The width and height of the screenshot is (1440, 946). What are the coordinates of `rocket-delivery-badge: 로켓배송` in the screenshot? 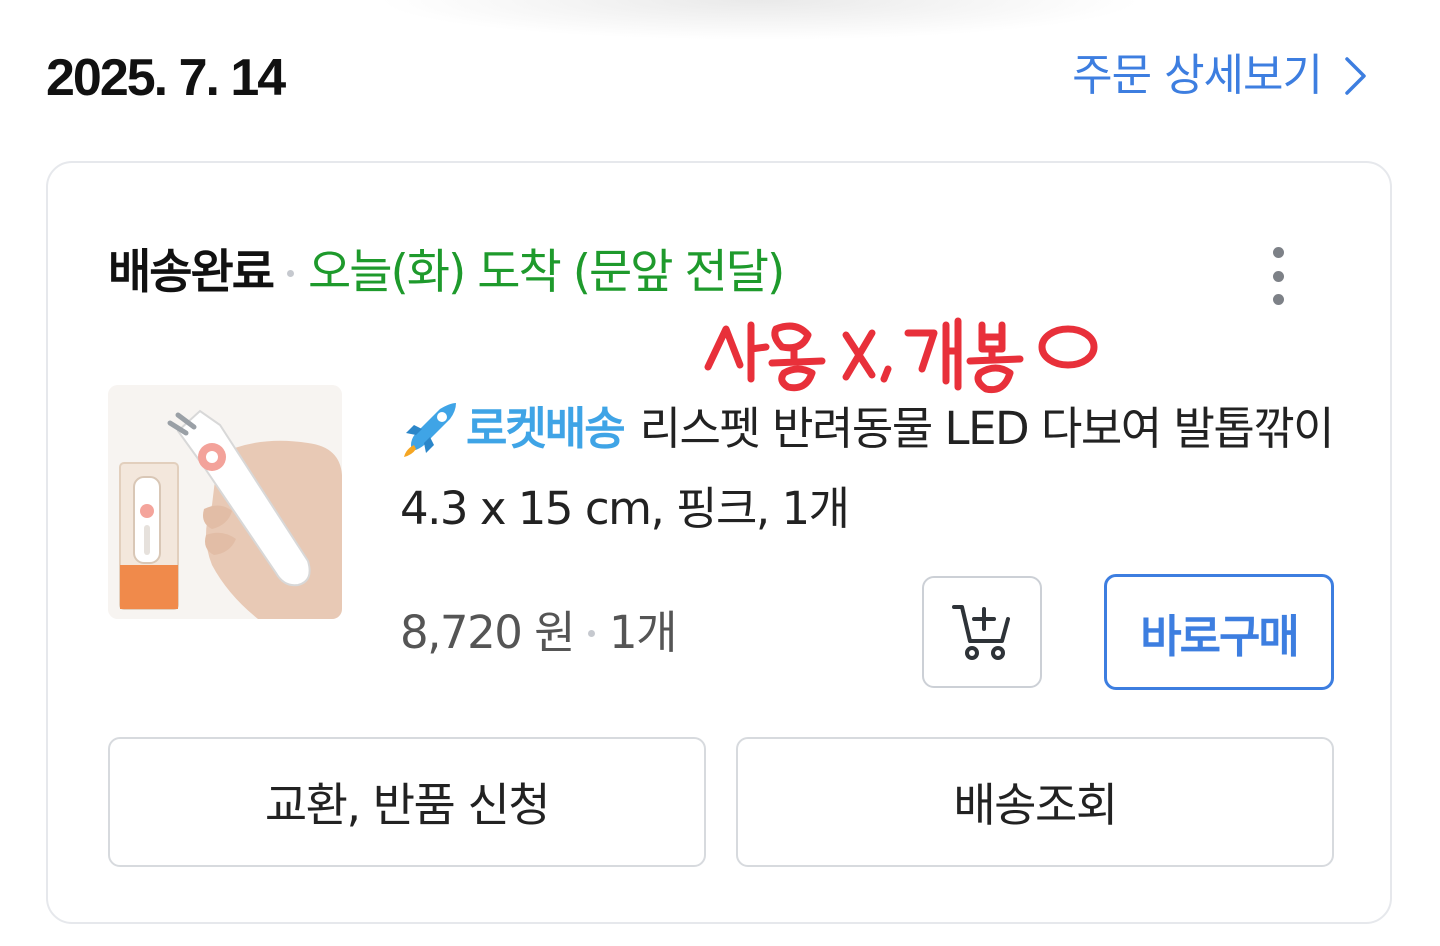 It's located at (513, 429).